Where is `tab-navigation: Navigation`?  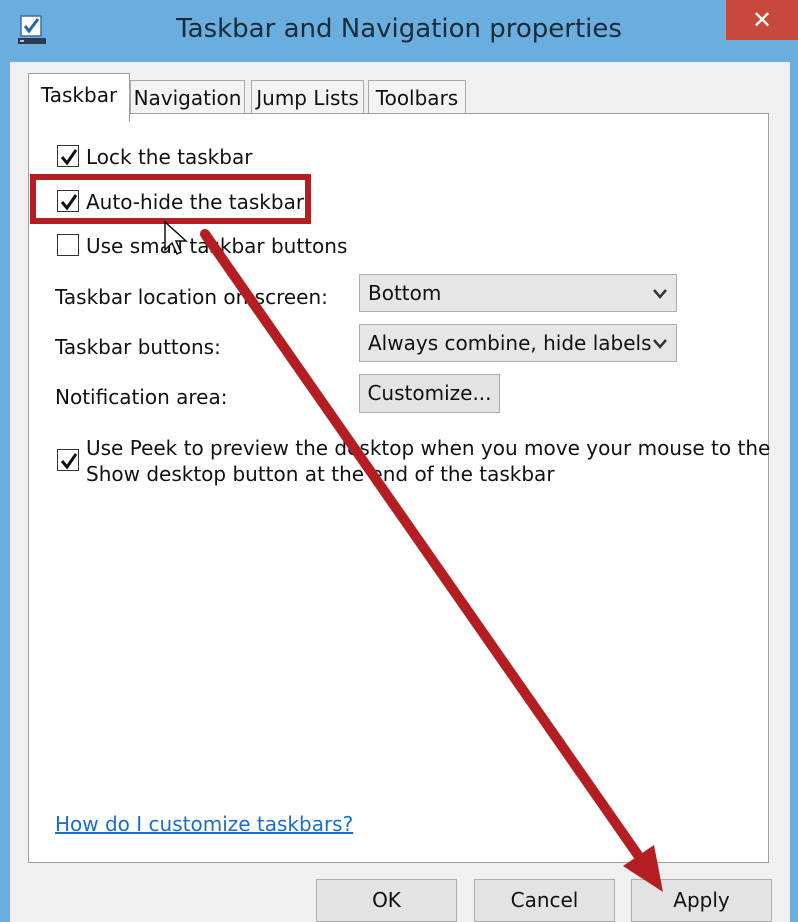 tab-navigation: Navigation is located at coordinates (187, 97).